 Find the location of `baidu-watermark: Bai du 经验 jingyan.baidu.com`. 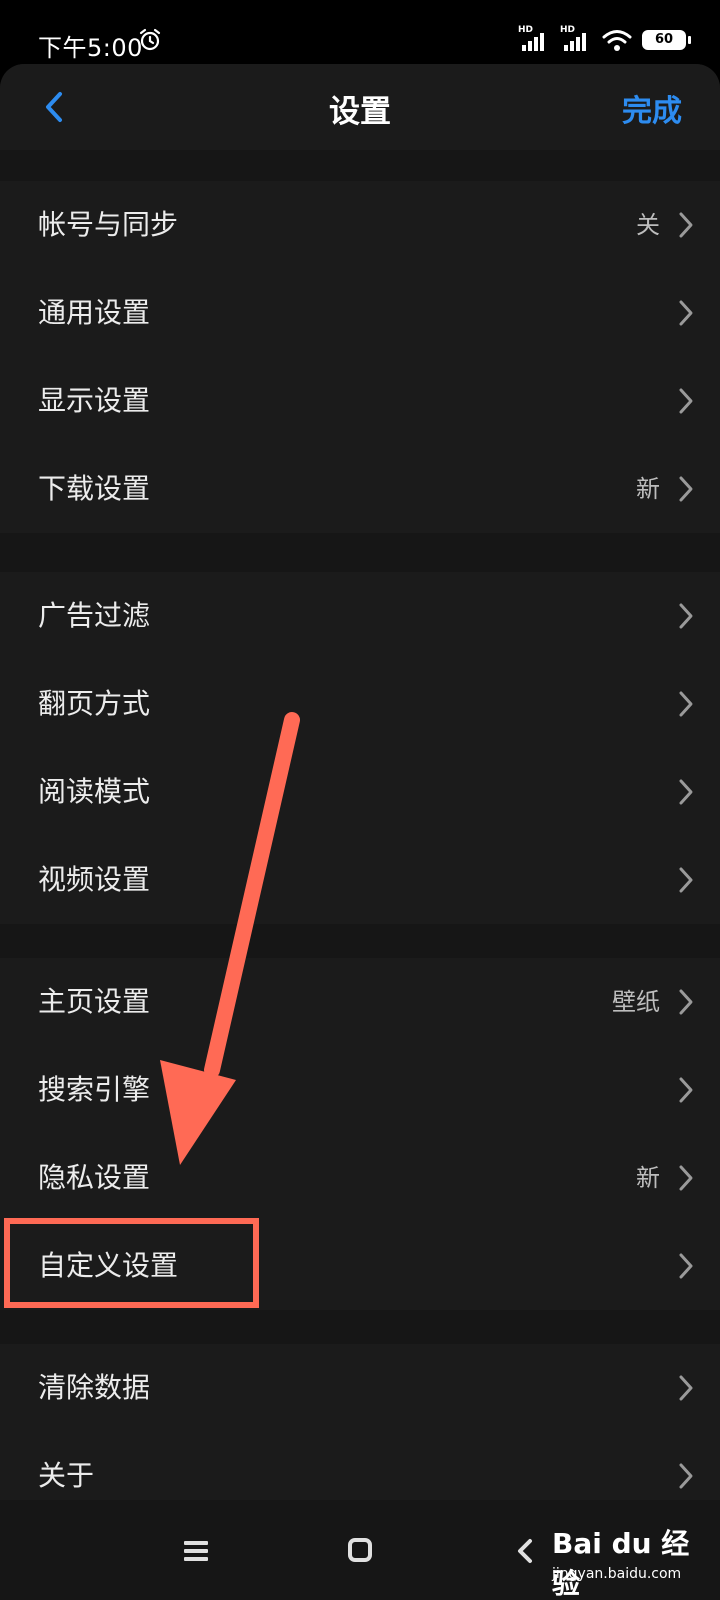

baidu-watermark: Bai du 经验 jingyan.baidu.com is located at coordinates (627, 1561).